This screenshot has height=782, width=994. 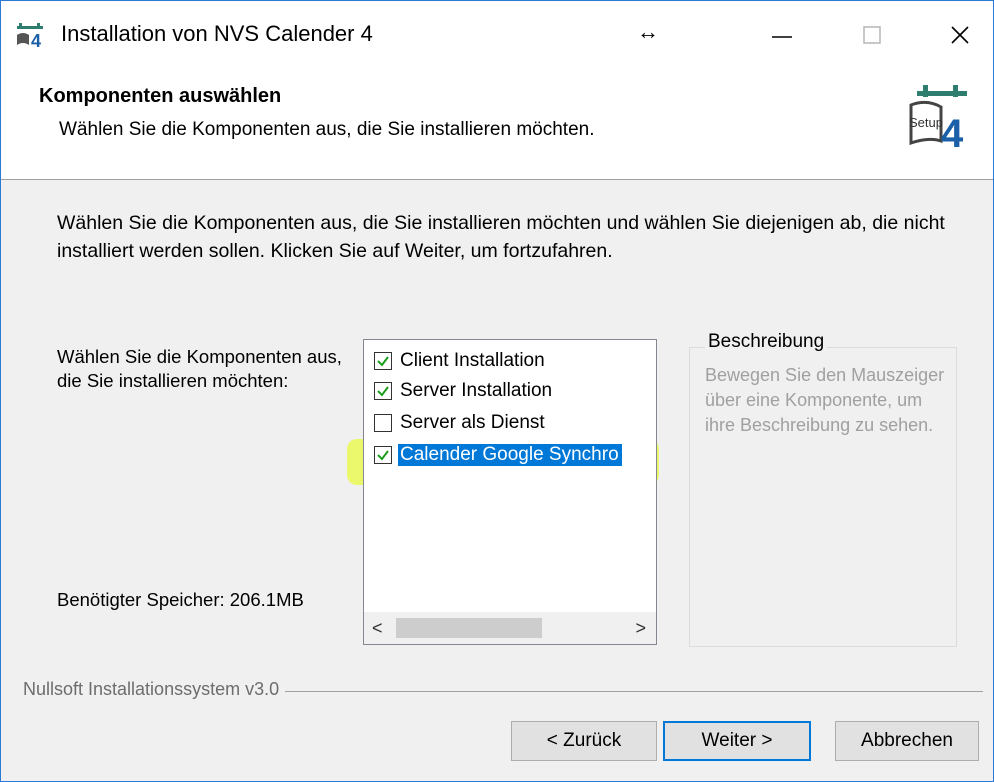 What do you see at coordinates (472, 360) in the screenshot?
I see `component-label: Client Installation` at bounding box center [472, 360].